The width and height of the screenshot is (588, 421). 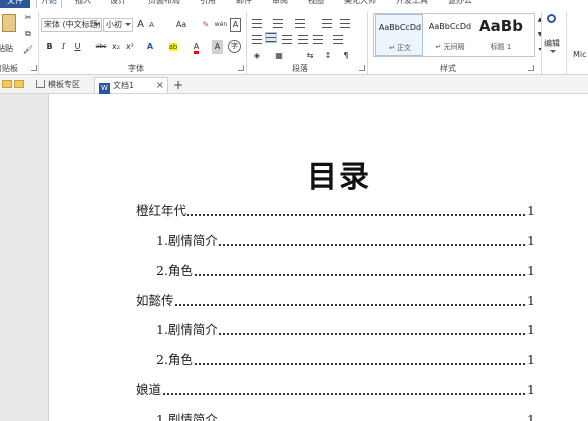 I want to click on multilevel-list-icon, so click(x=300, y=23).